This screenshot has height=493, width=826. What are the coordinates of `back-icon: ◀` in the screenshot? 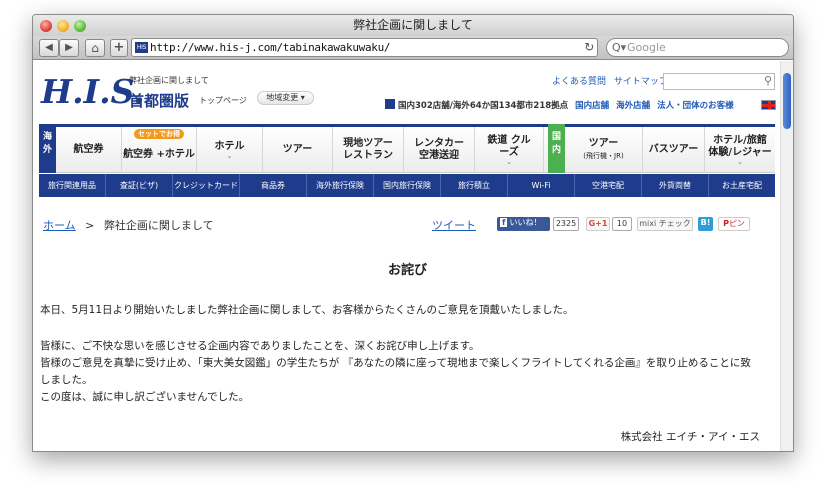 It's located at (49, 47).